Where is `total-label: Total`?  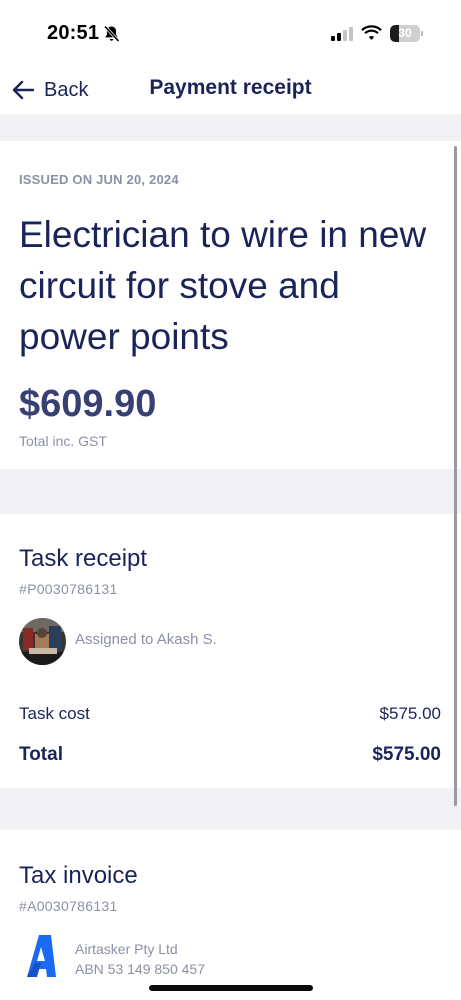
total-label: Total is located at coordinates (41, 754).